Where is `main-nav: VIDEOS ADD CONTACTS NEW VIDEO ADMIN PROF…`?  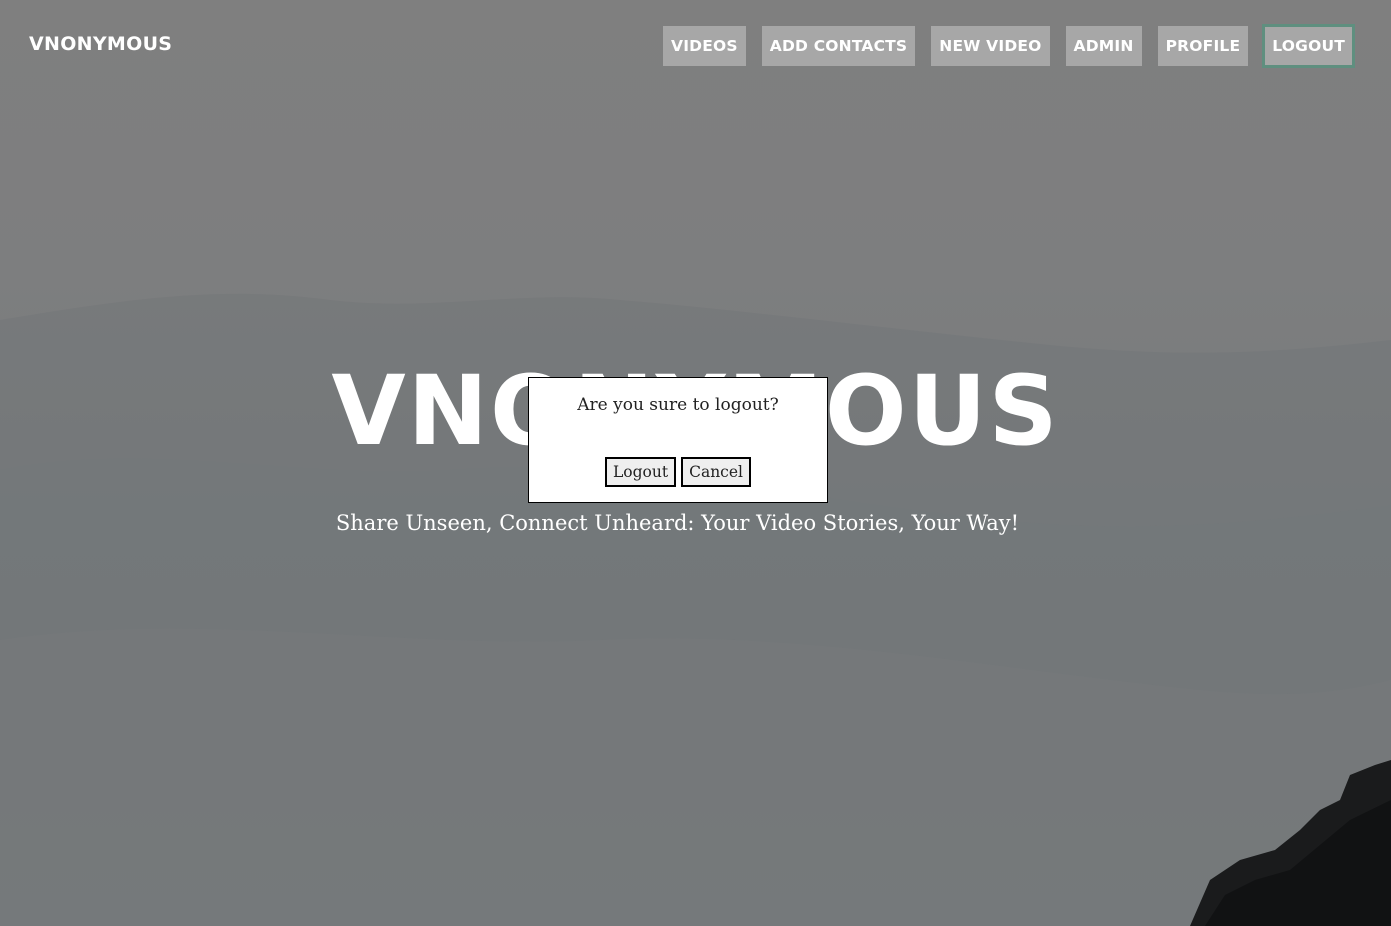 main-nav: VIDEOS ADD CONTACTS NEW VIDEO ADMIN PROF… is located at coordinates (1009, 46).